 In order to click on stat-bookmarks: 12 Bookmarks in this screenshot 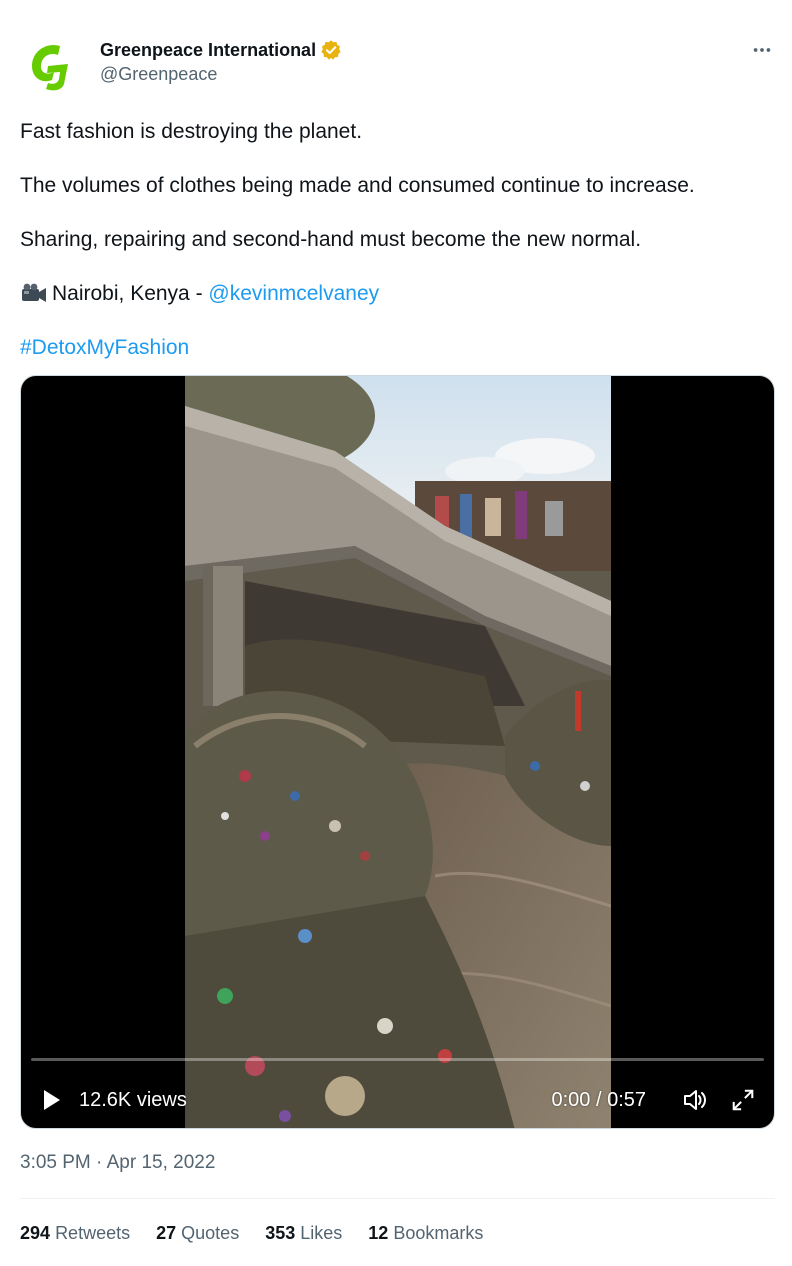, I will do `click(425, 1233)`.